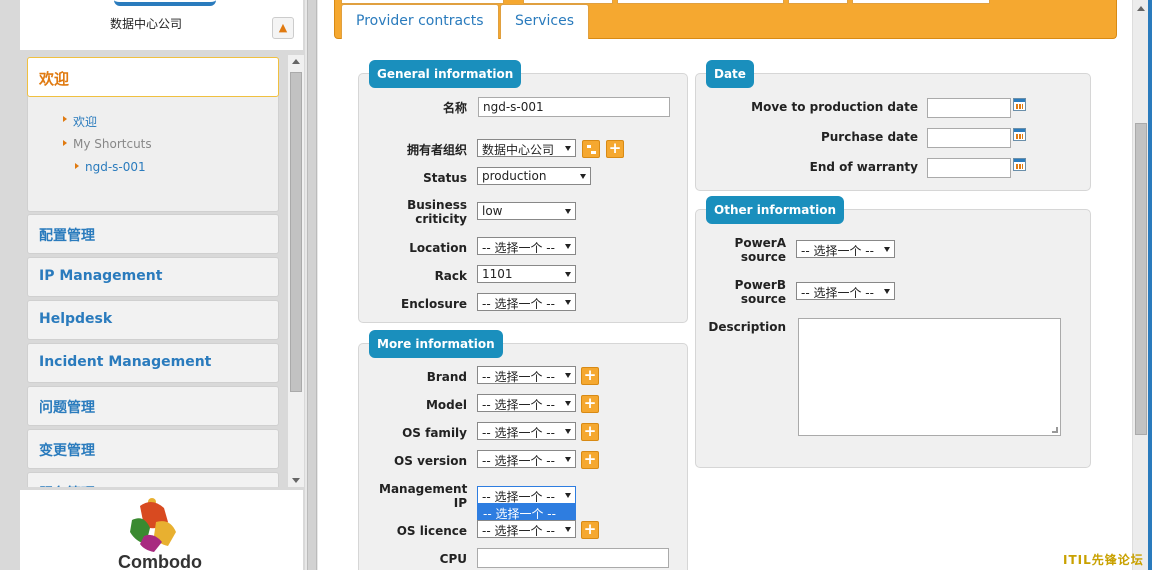 The width and height of the screenshot is (1152, 570). Describe the element at coordinates (573, 558) in the screenshot. I see `cpu-field` at that location.